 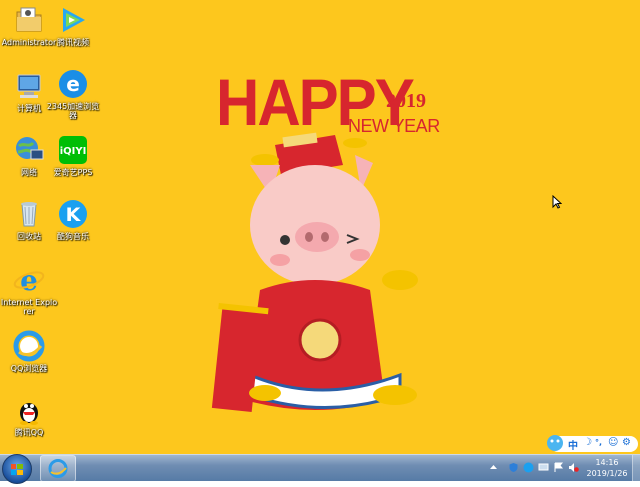 I want to click on desktop-icon-label: 腾讯QQ, so click(x=29, y=432).